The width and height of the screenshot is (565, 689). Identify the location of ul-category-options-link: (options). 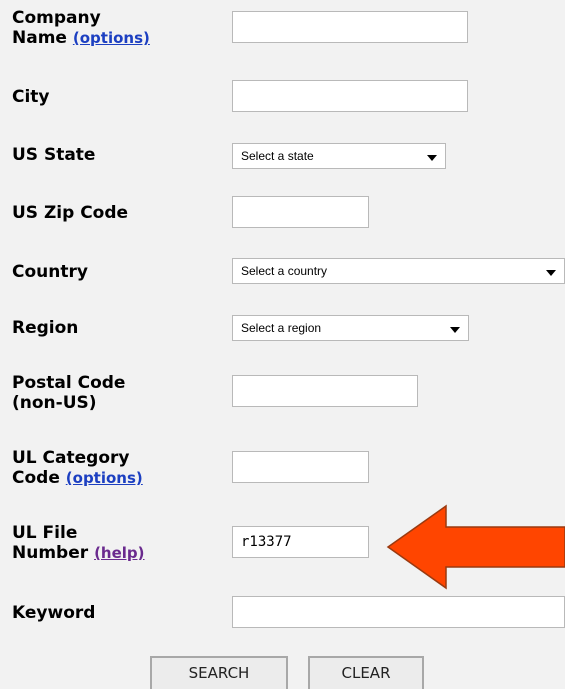
(104, 478).